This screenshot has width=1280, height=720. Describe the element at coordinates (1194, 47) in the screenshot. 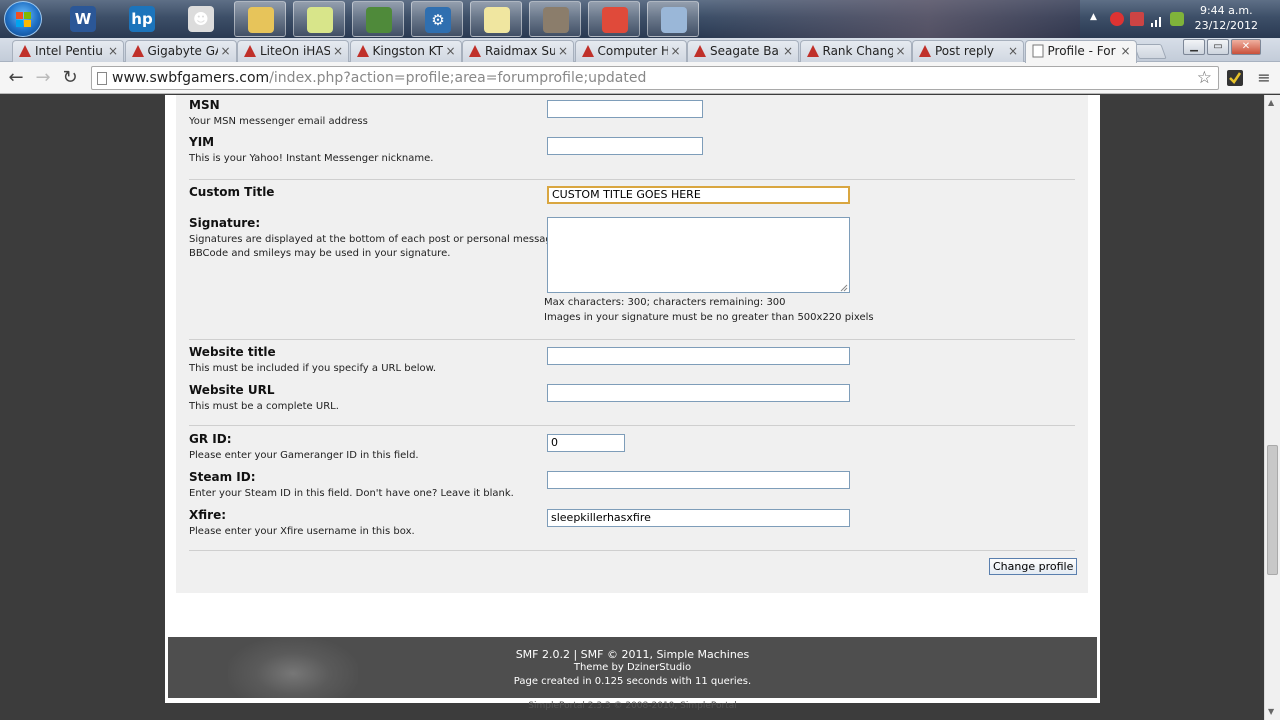

I see `minimize-button: ▁` at that location.